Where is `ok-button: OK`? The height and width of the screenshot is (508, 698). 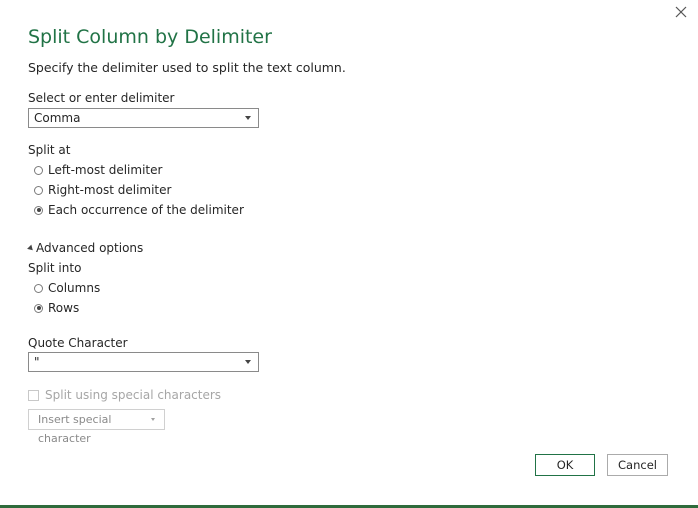 ok-button: OK is located at coordinates (565, 465).